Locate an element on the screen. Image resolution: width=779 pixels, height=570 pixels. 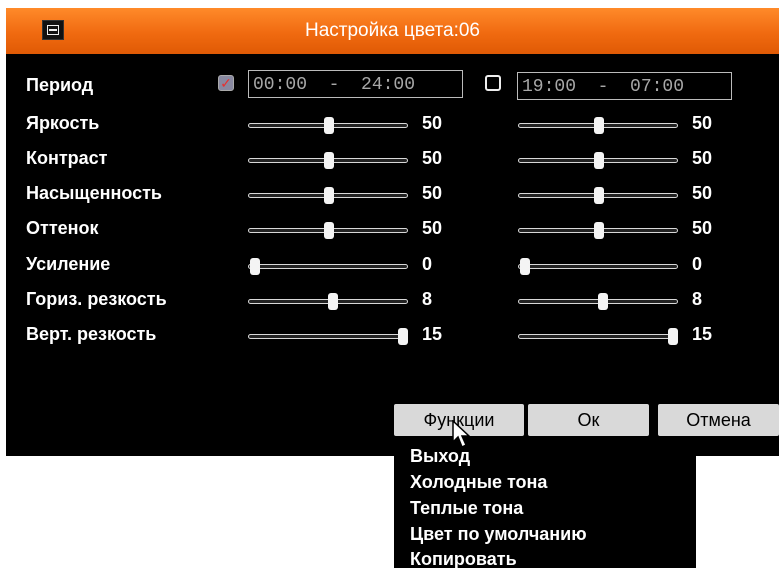
schedule1-time-range: 00:00 - 24:00 is located at coordinates (355, 84).